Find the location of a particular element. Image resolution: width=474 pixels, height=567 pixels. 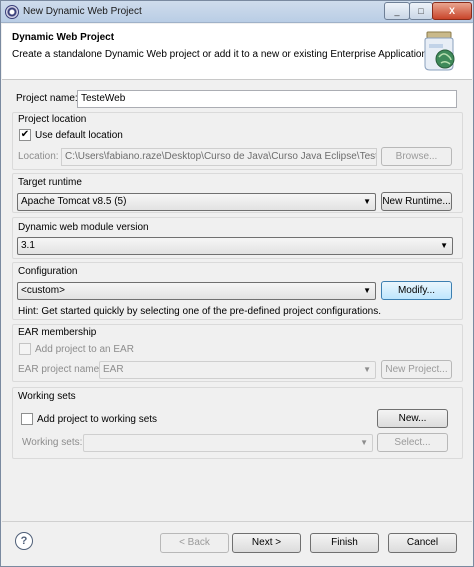

configuration-value: <custom> is located at coordinates (43, 290).